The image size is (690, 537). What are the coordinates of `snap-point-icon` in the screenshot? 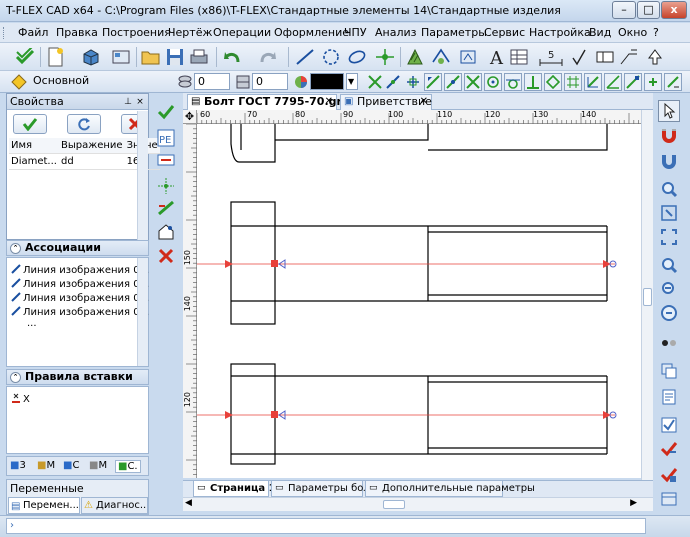 It's located at (413, 82).